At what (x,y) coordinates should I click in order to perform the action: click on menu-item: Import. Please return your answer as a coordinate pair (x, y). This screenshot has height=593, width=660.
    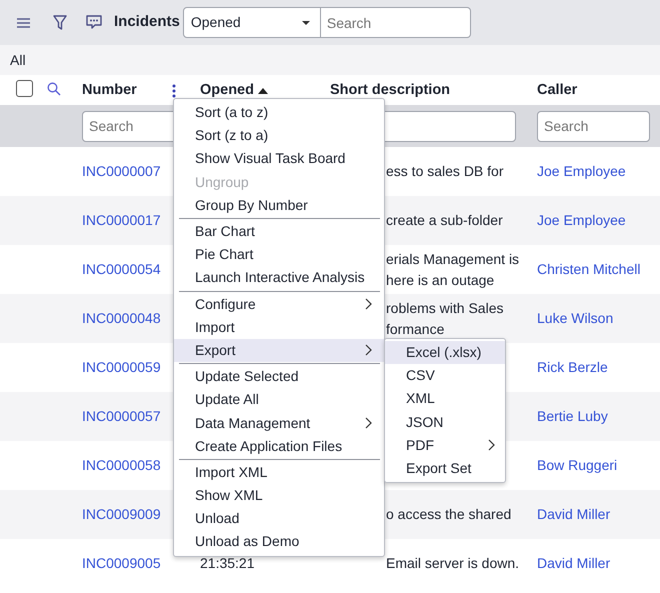
    Looking at the image, I should click on (279, 327).